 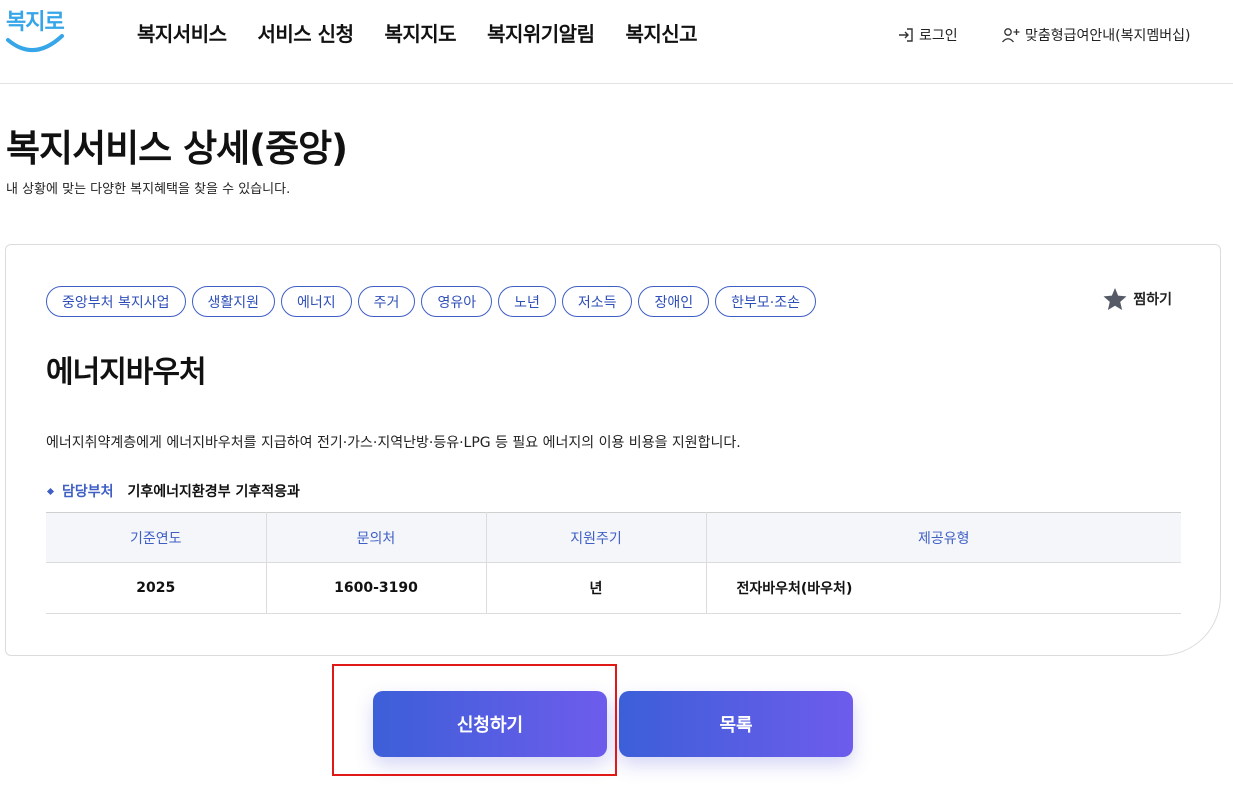 What do you see at coordinates (116, 301) in the screenshot?
I see `tag-central-welfare: 중앙부처 복지사업` at bounding box center [116, 301].